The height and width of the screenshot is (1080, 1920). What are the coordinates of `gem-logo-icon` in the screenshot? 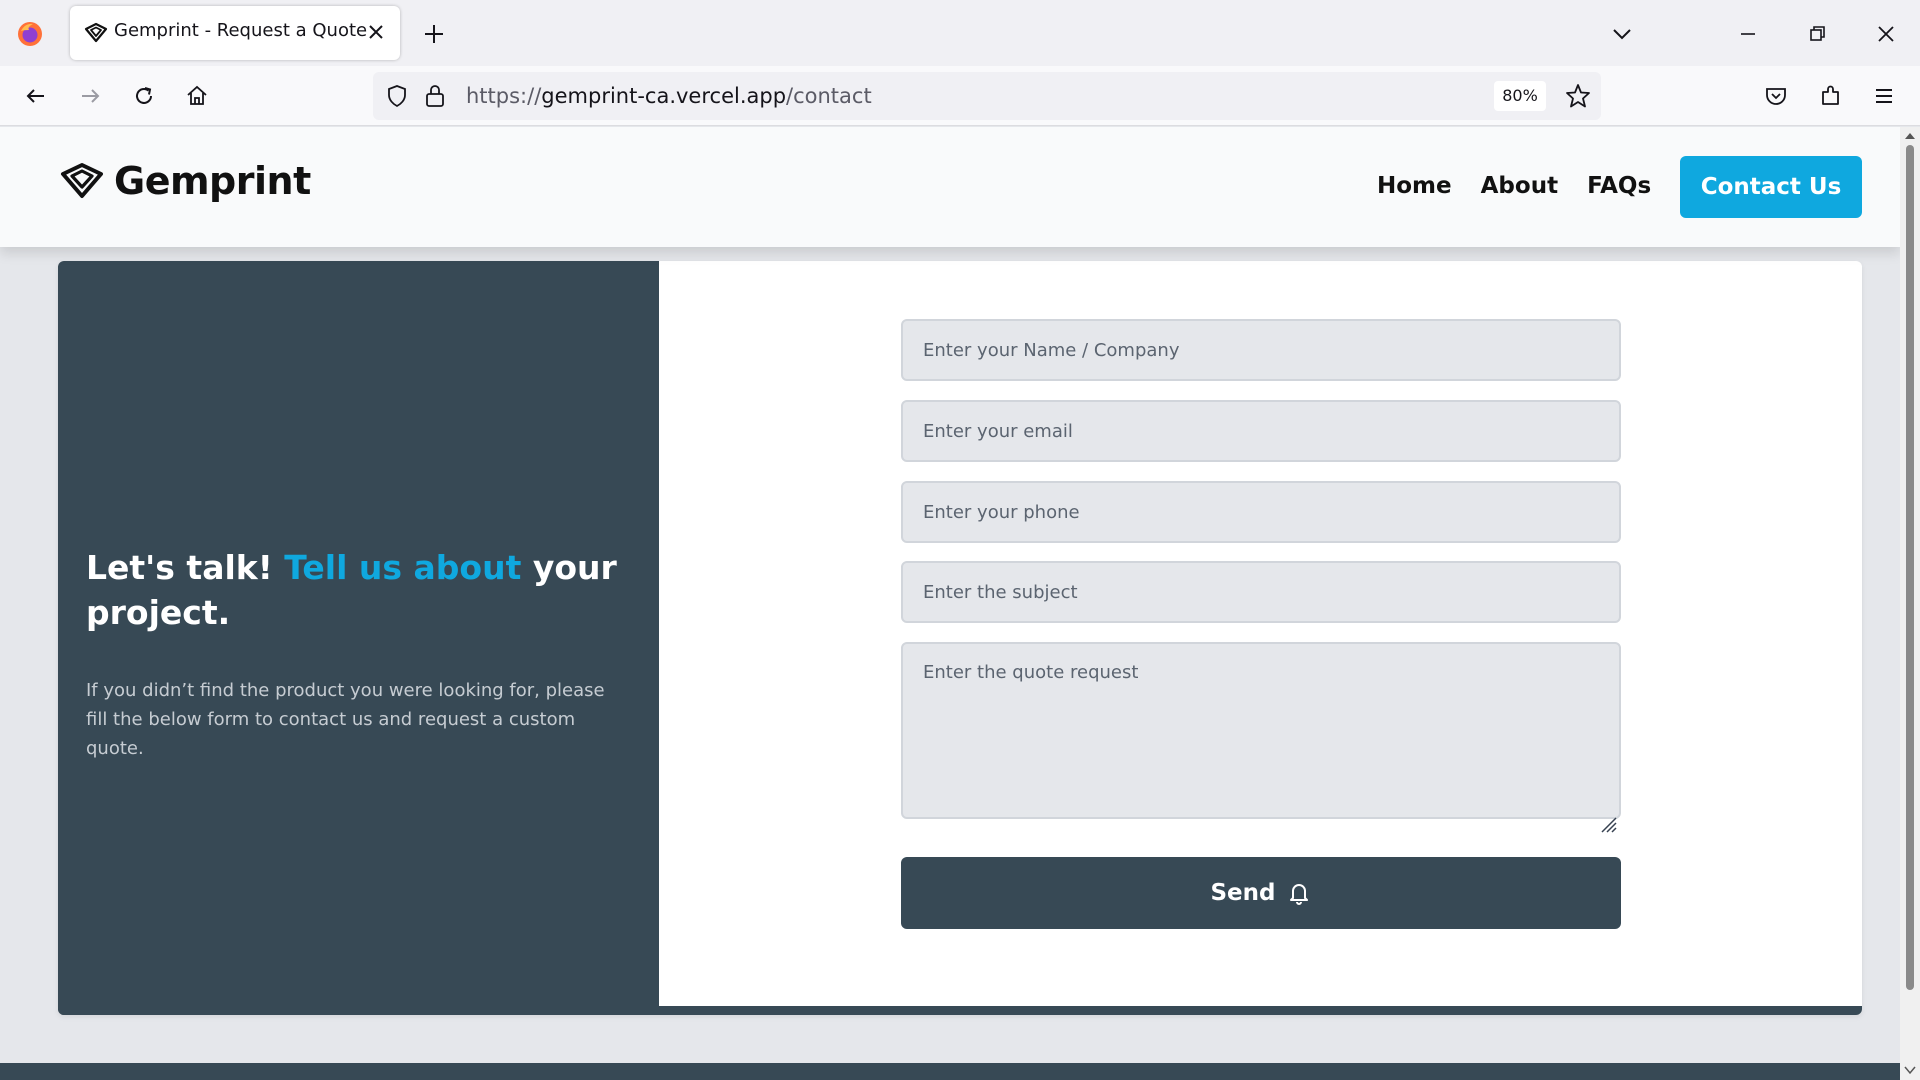 It's located at (82, 180).